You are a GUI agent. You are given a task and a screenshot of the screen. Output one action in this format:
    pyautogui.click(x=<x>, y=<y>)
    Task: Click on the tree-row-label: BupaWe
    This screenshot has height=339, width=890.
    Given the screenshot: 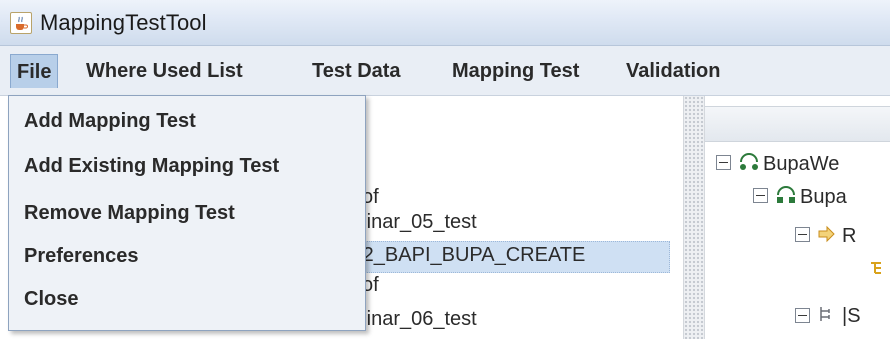 What is the action you would take?
    pyautogui.click(x=801, y=164)
    